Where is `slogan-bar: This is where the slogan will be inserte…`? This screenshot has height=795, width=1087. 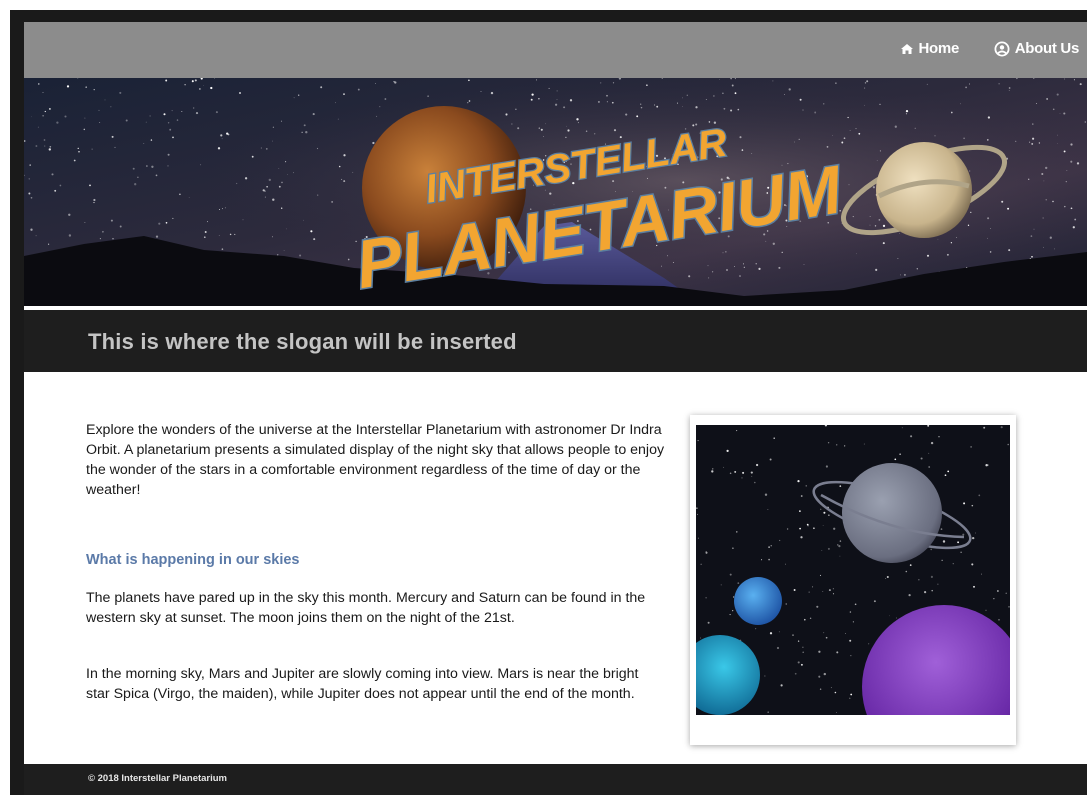 slogan-bar: This is where the slogan will be inserte… is located at coordinates (555, 341).